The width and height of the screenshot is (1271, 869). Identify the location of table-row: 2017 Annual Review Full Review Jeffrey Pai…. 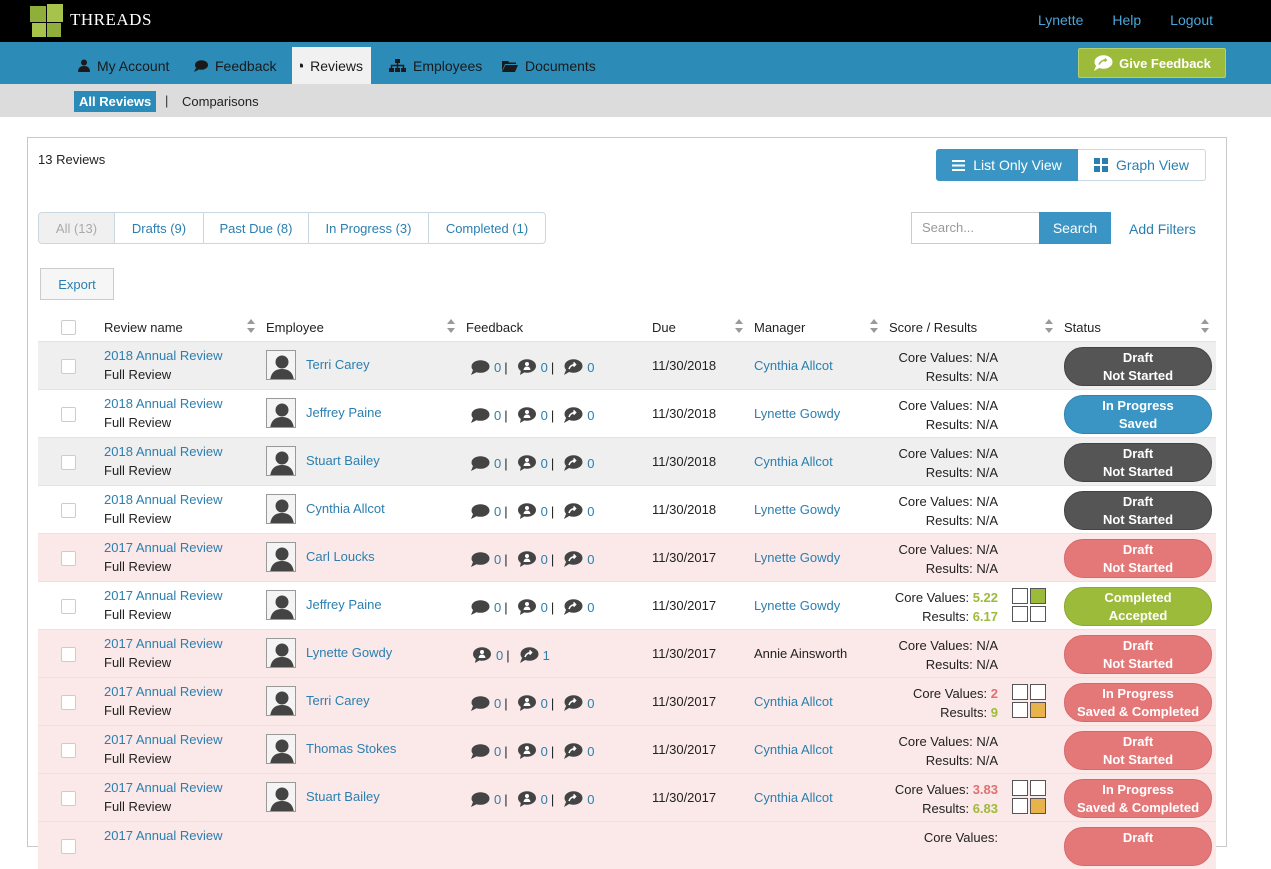
(627, 605).